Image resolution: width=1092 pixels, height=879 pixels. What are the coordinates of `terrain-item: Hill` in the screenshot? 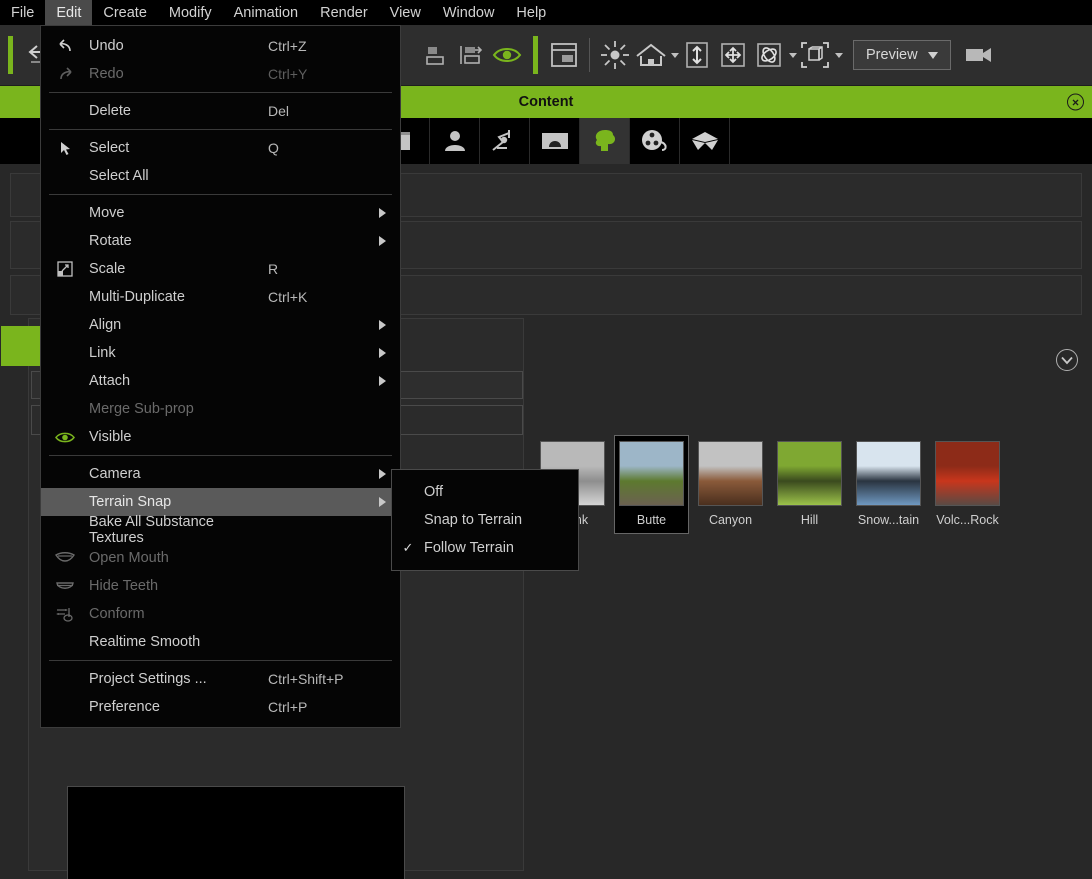 It's located at (809, 484).